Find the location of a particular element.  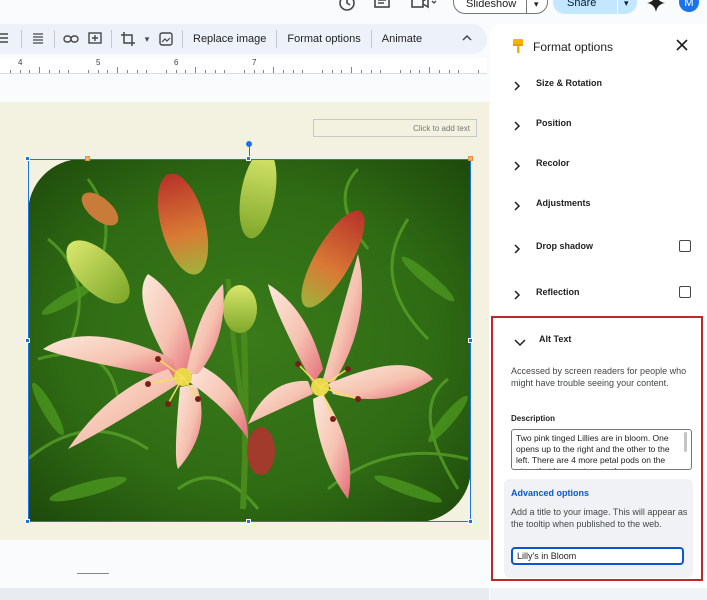

mask-icon is located at coordinates (166, 39).